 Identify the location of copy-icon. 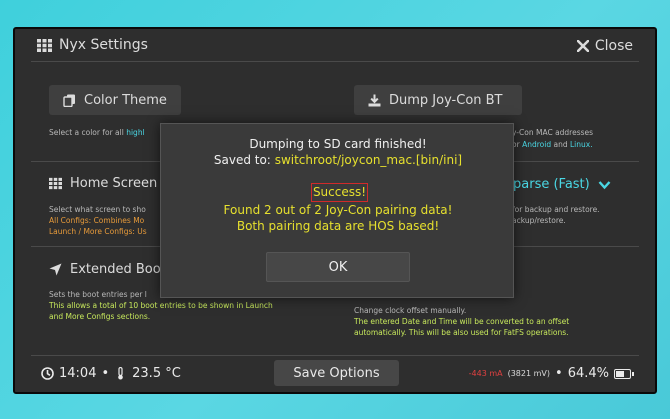
(69, 100).